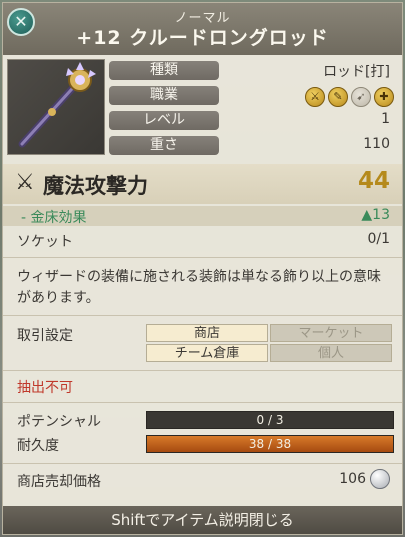  Describe the element at coordinates (361, 97) in the screenshot. I see `bow-job-icon: ➹` at that location.